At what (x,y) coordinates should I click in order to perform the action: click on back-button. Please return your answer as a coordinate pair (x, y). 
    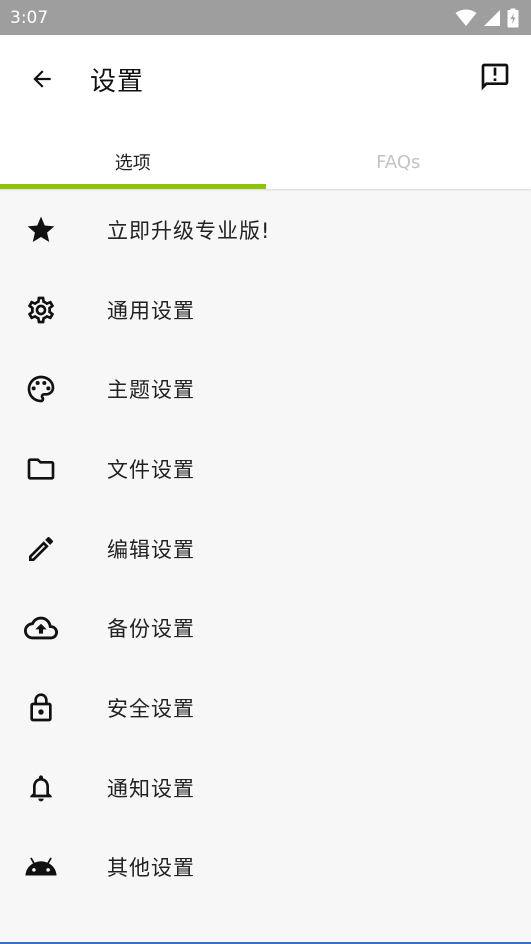
    Looking at the image, I should click on (42, 79).